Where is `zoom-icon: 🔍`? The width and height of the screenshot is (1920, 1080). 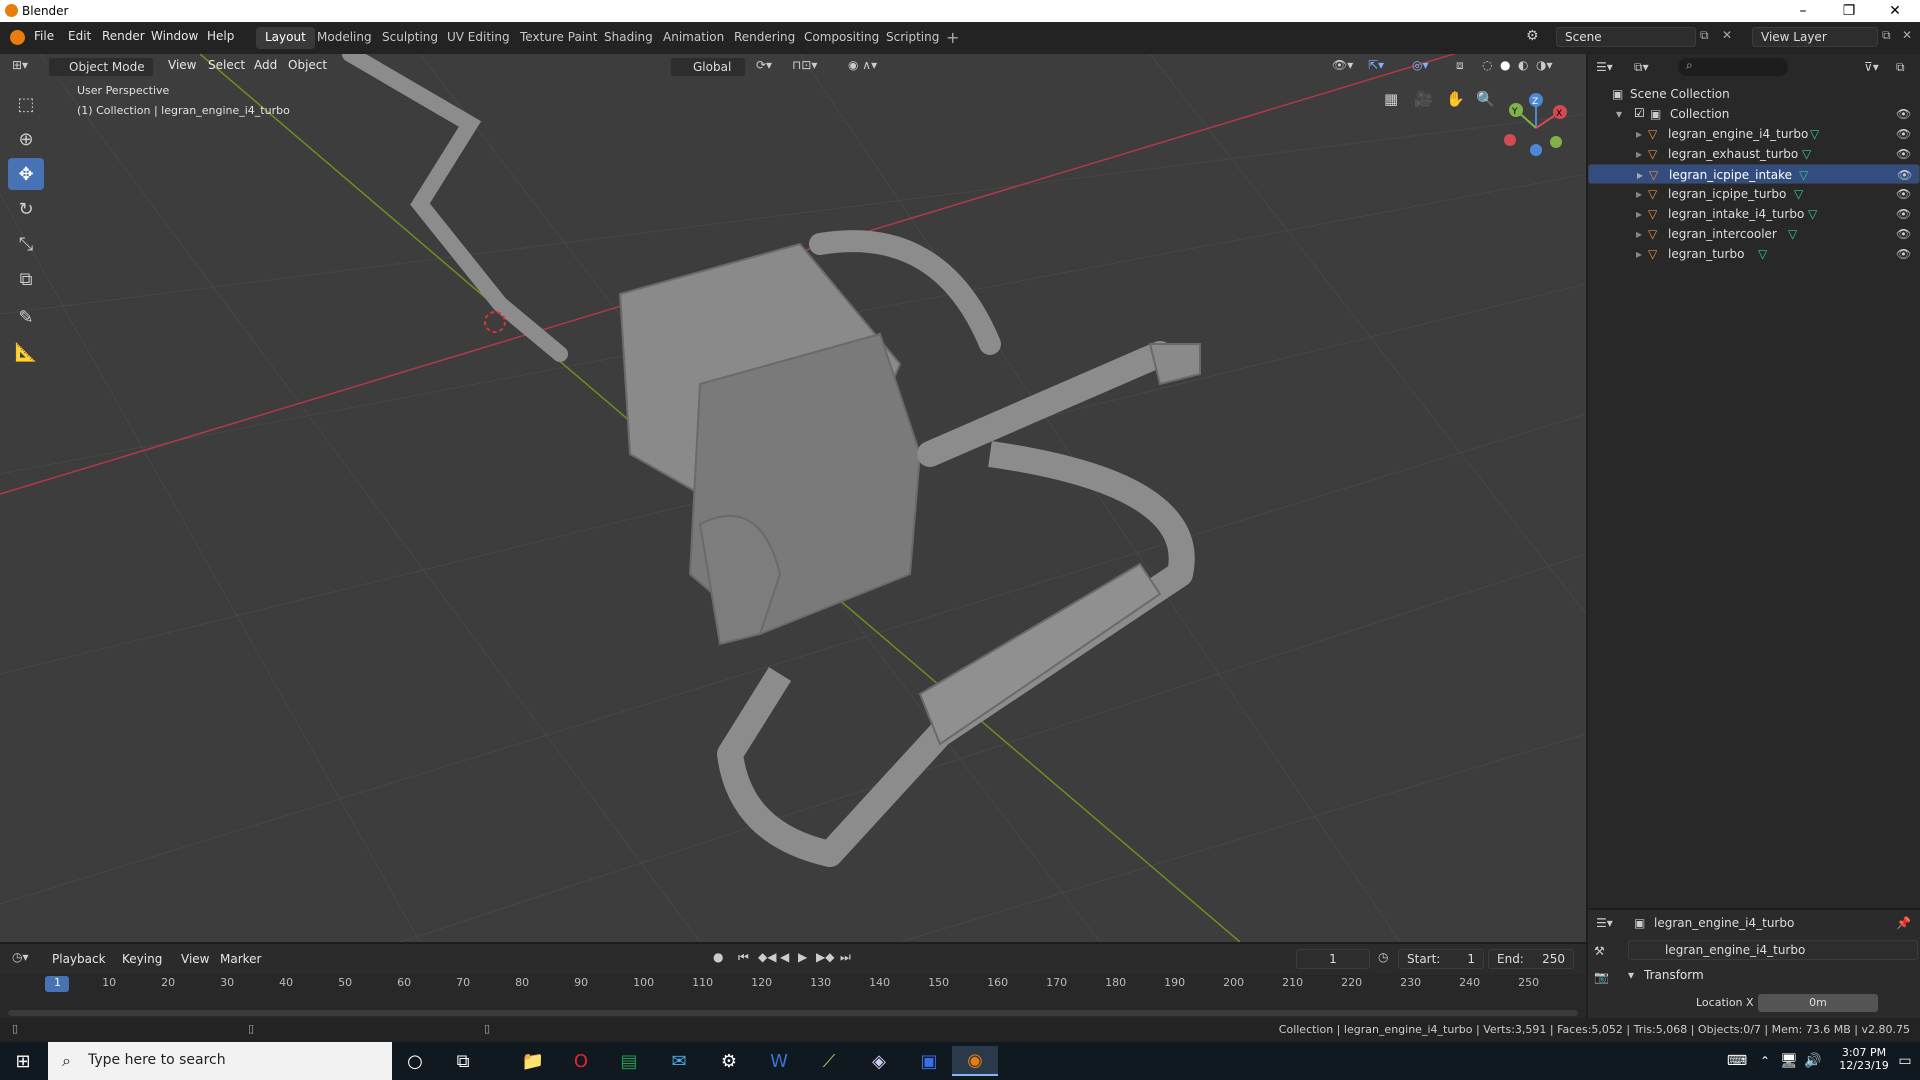
zoom-icon: 🔍 is located at coordinates (1485, 99).